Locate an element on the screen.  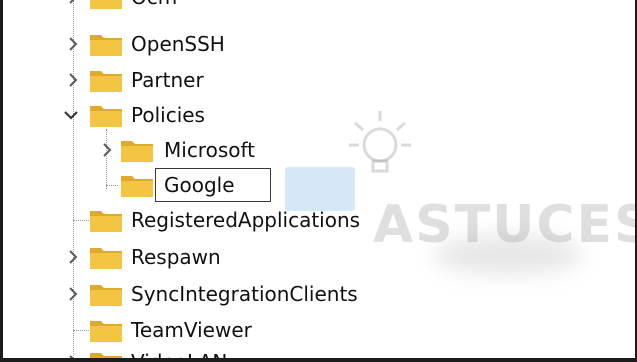
tree-item-label: Ocm is located at coordinates (154, 5).